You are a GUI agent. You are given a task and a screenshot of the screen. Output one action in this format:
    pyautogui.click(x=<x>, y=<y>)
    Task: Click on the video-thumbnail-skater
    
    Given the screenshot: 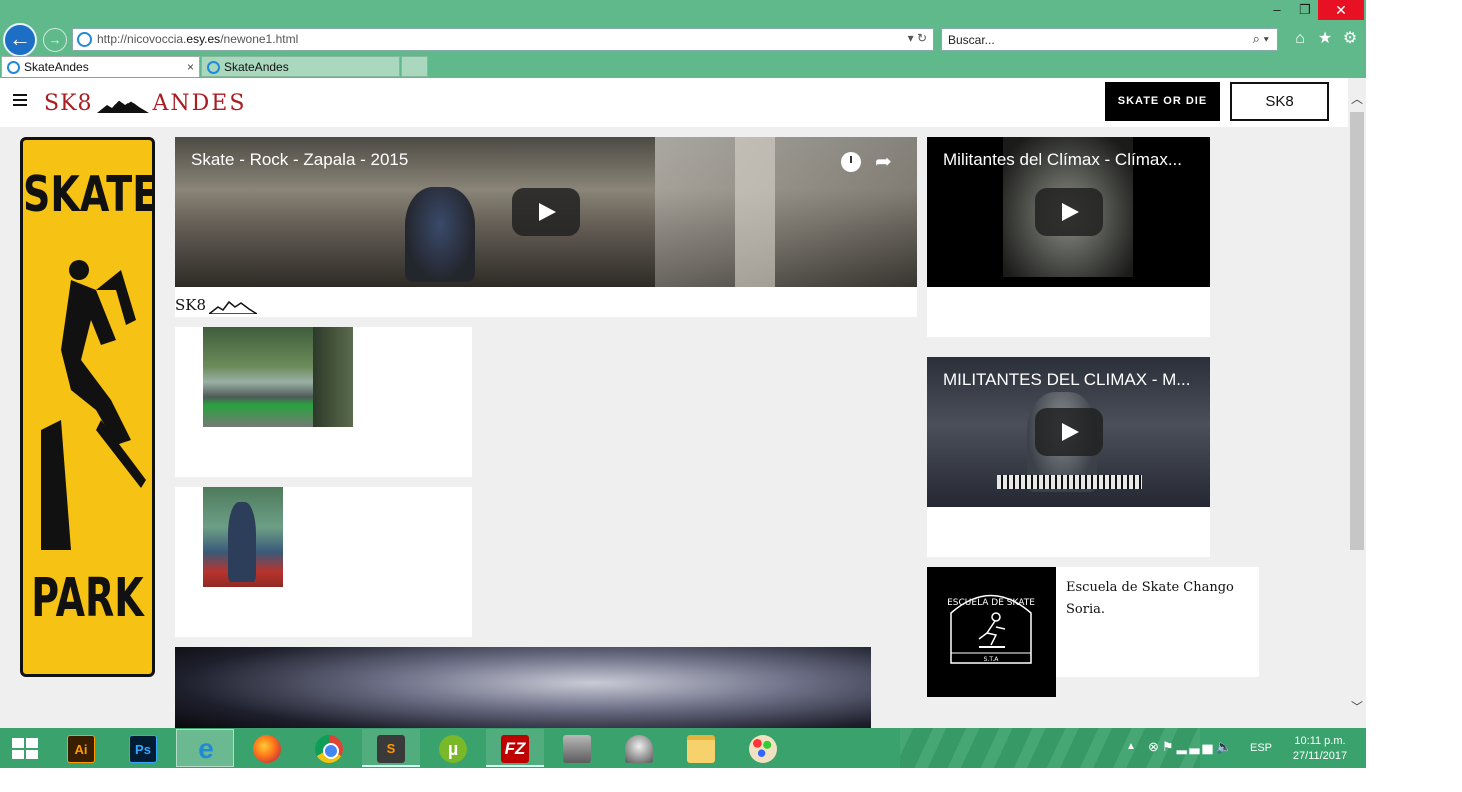 What is the action you would take?
    pyautogui.click(x=440, y=234)
    